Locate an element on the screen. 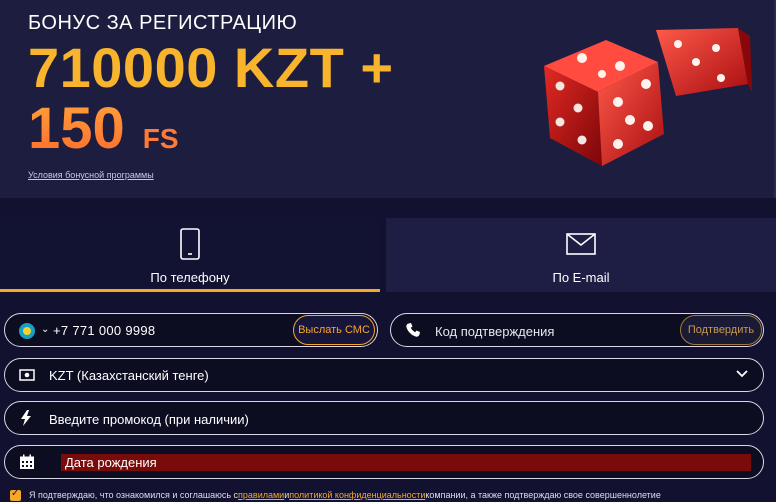 The image size is (776, 502). freespins-count: 150 is located at coordinates (76, 128).